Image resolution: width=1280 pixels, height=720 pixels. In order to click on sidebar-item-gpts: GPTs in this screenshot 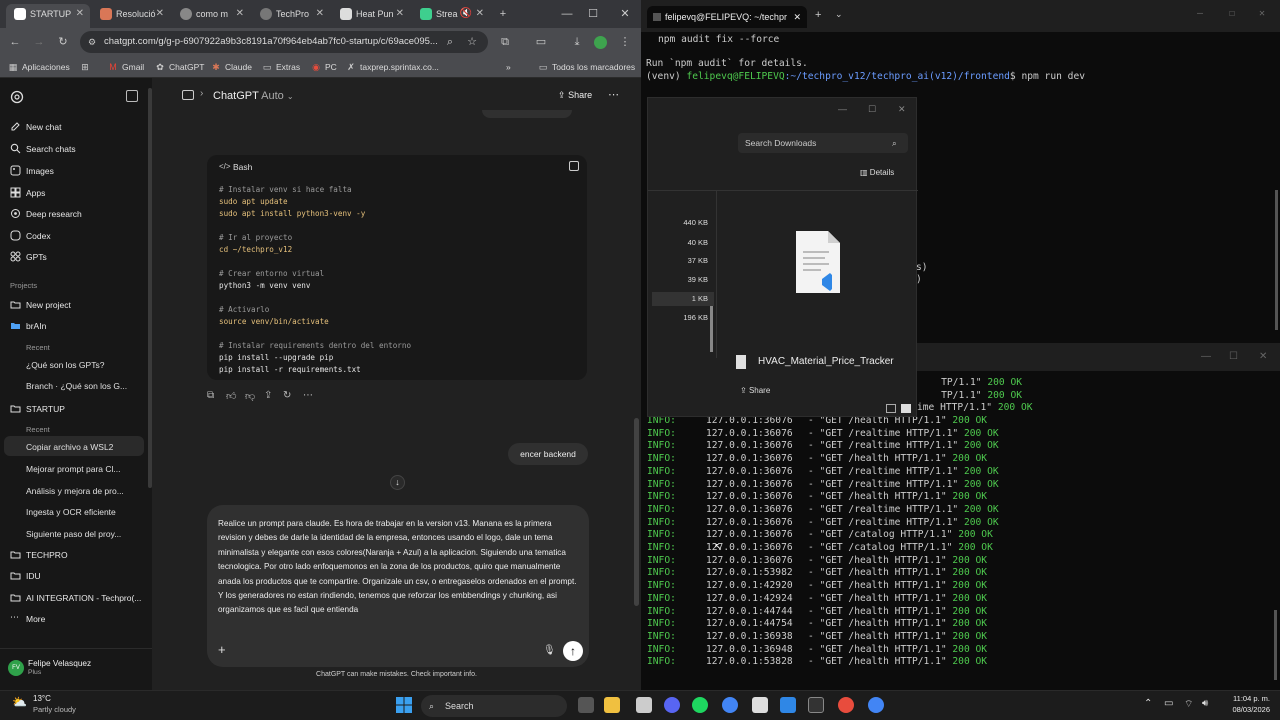, I will do `click(28, 257)`.